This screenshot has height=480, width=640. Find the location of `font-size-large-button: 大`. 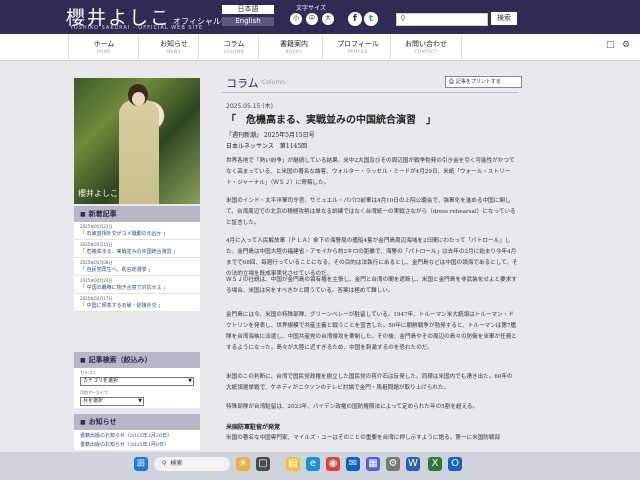

font-size-large-button: 大 is located at coordinates (328, 19).